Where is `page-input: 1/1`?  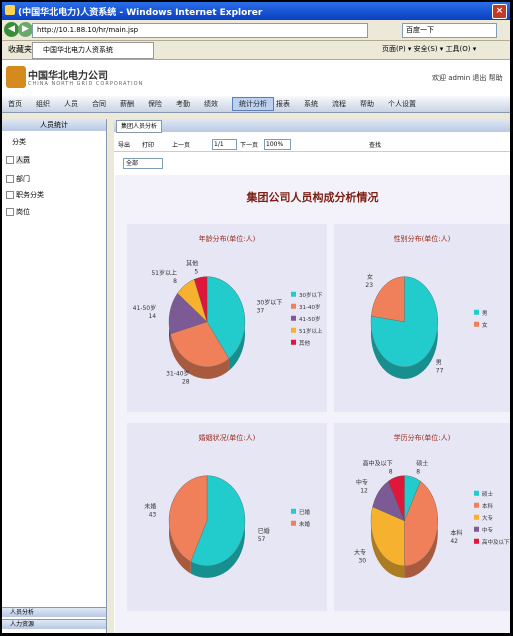
page-input: 1/1 is located at coordinates (224, 144).